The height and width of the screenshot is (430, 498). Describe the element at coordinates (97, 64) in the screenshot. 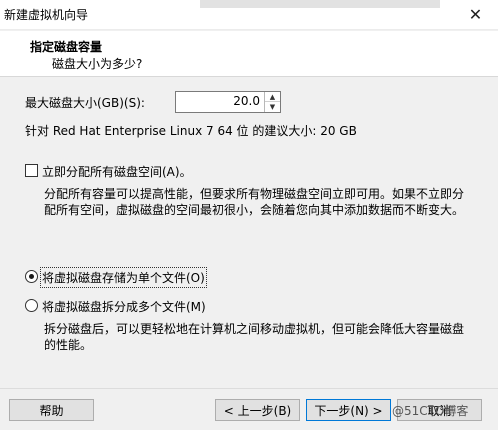

I see `page-subtitle: 磁盘大小为多少?` at that location.